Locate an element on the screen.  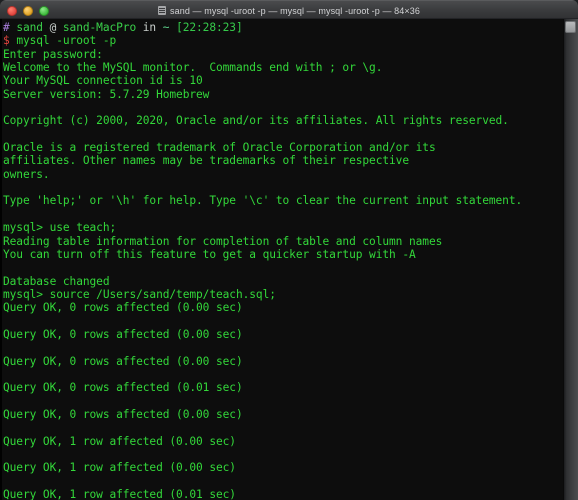
terminal-line: Server version: 5.7.29 Homebrew is located at coordinates (106, 94).